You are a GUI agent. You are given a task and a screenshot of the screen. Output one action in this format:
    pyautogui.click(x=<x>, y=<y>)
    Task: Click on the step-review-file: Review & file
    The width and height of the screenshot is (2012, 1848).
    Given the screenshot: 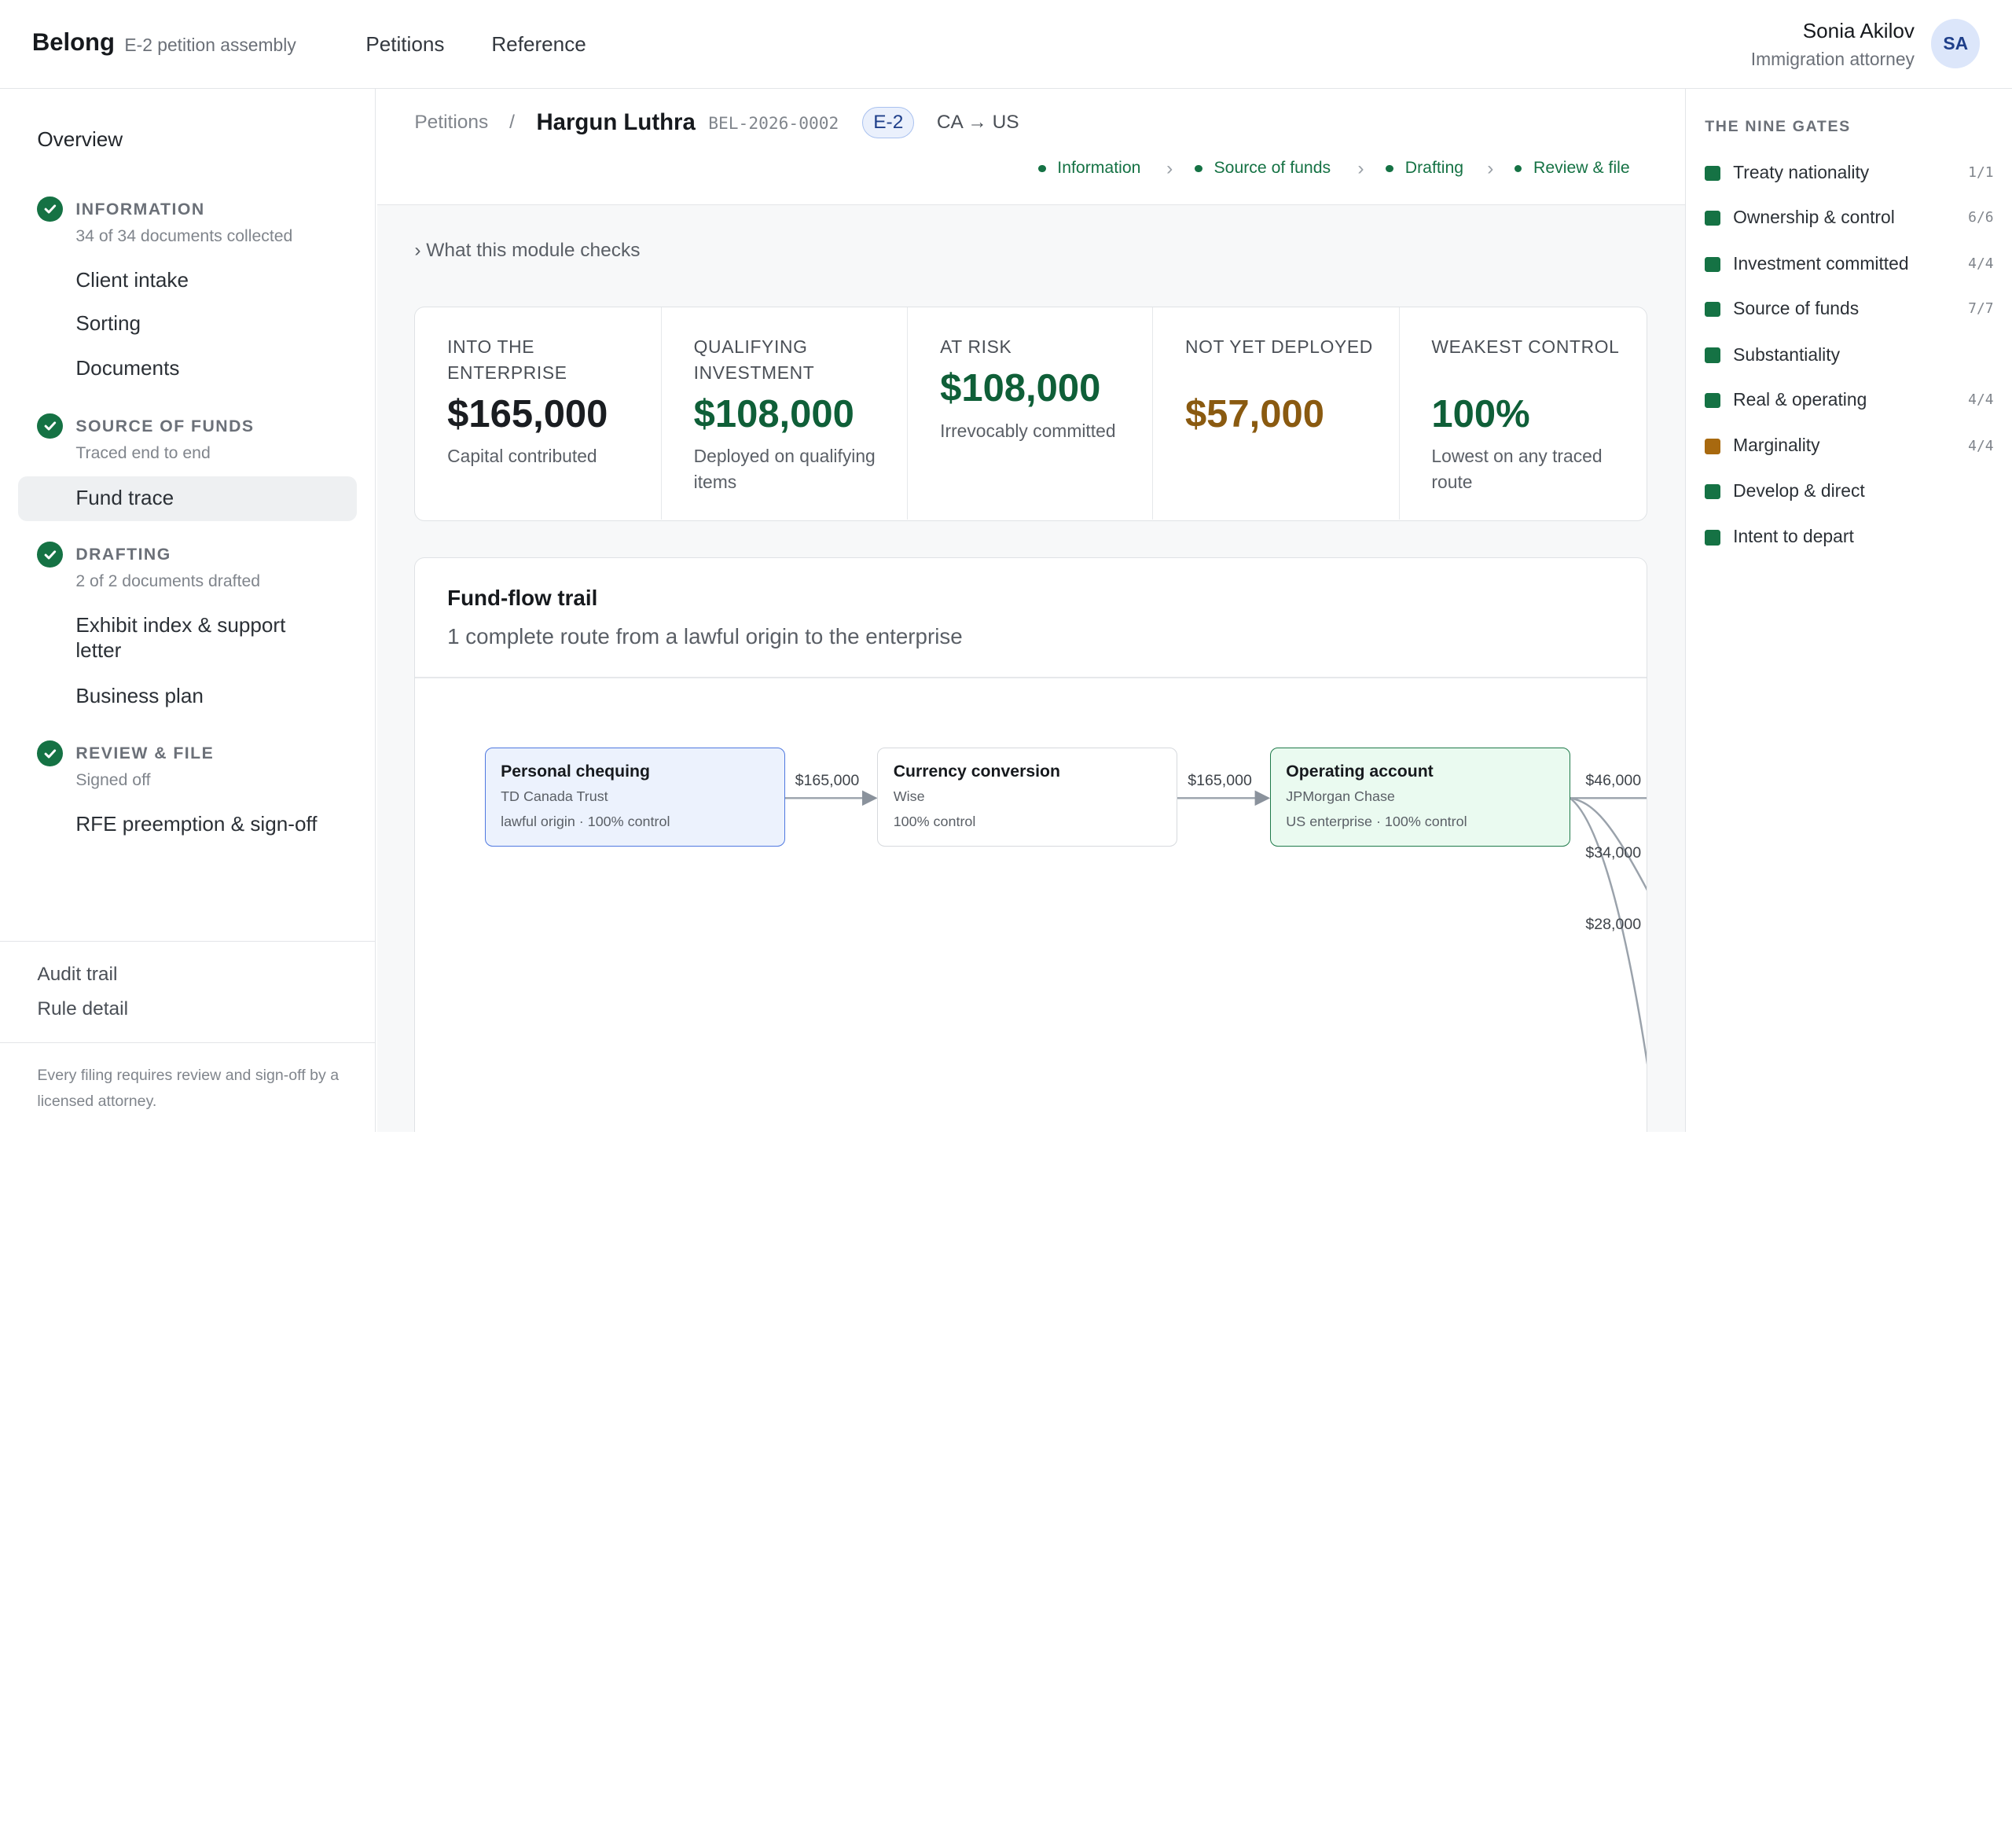 What is the action you would take?
    pyautogui.click(x=1572, y=168)
    